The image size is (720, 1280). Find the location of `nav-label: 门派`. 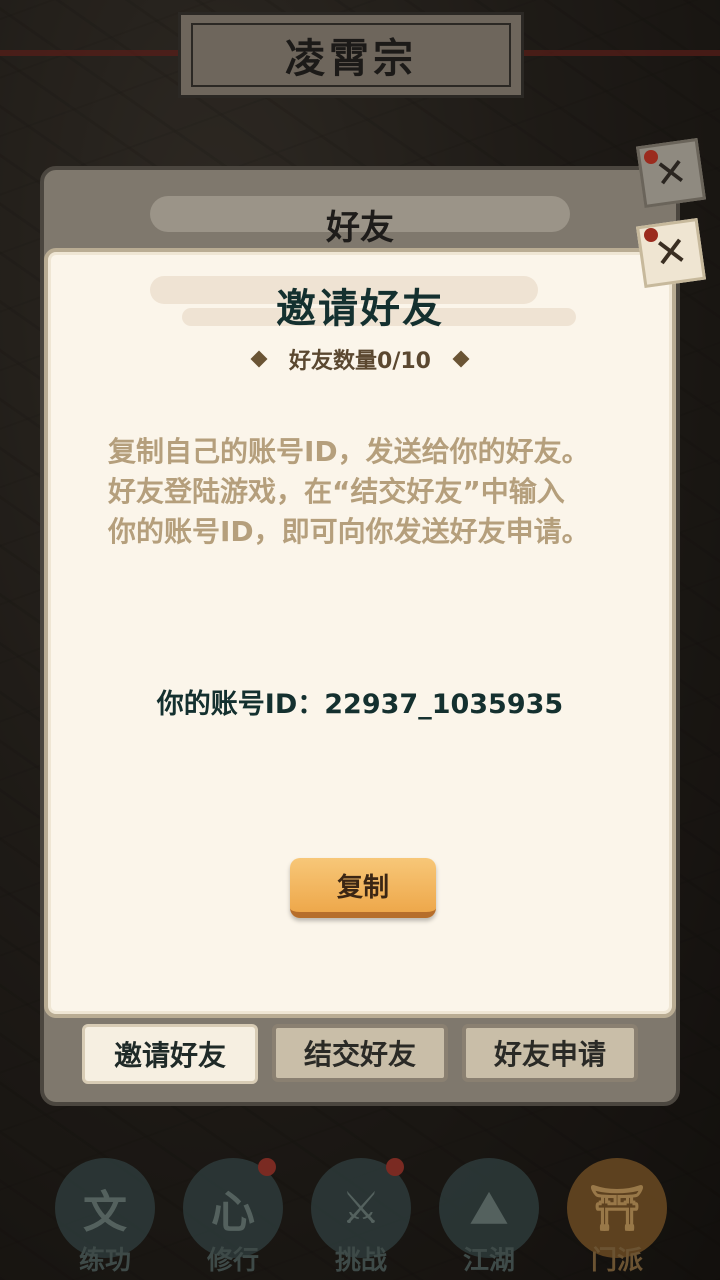

nav-label: 门派 is located at coordinates (616, 1261).